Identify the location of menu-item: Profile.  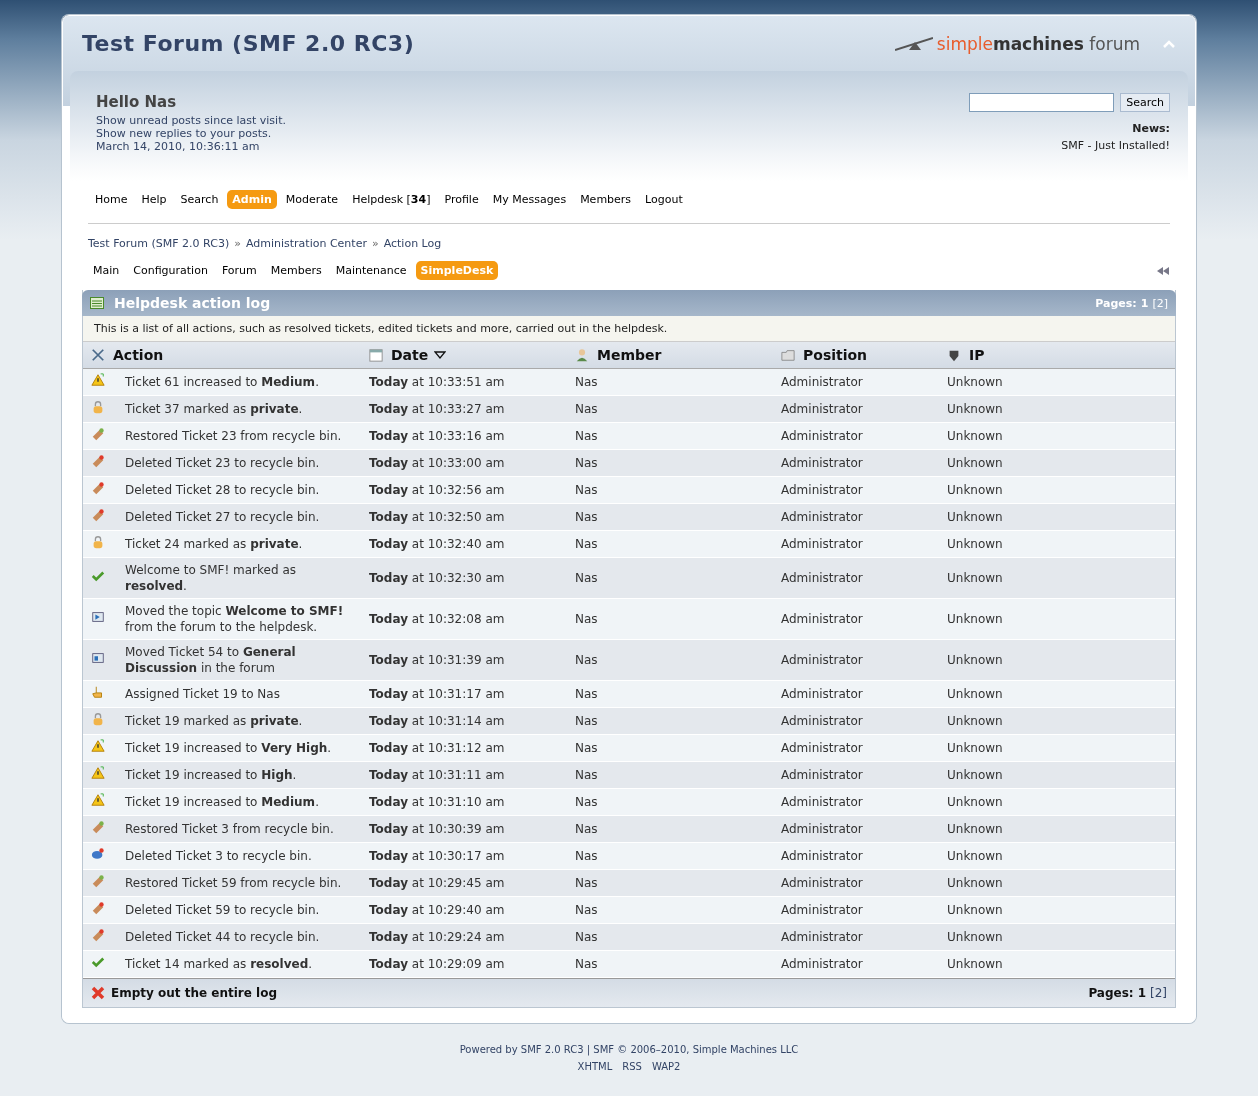
(461, 199).